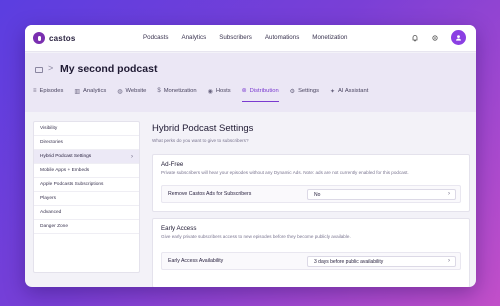 Image resolution: width=500 pixels, height=306 pixels. I want to click on tab-episodes: ≡ Episodes, so click(48, 94).